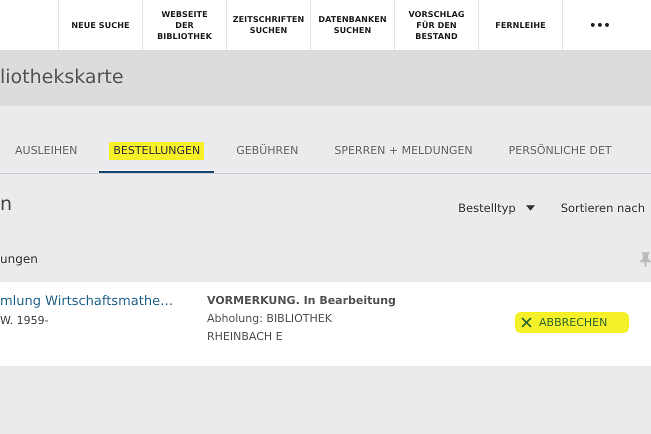 The width and height of the screenshot is (651, 434). I want to click on tab: BESTELLUNGEN, so click(156, 156).